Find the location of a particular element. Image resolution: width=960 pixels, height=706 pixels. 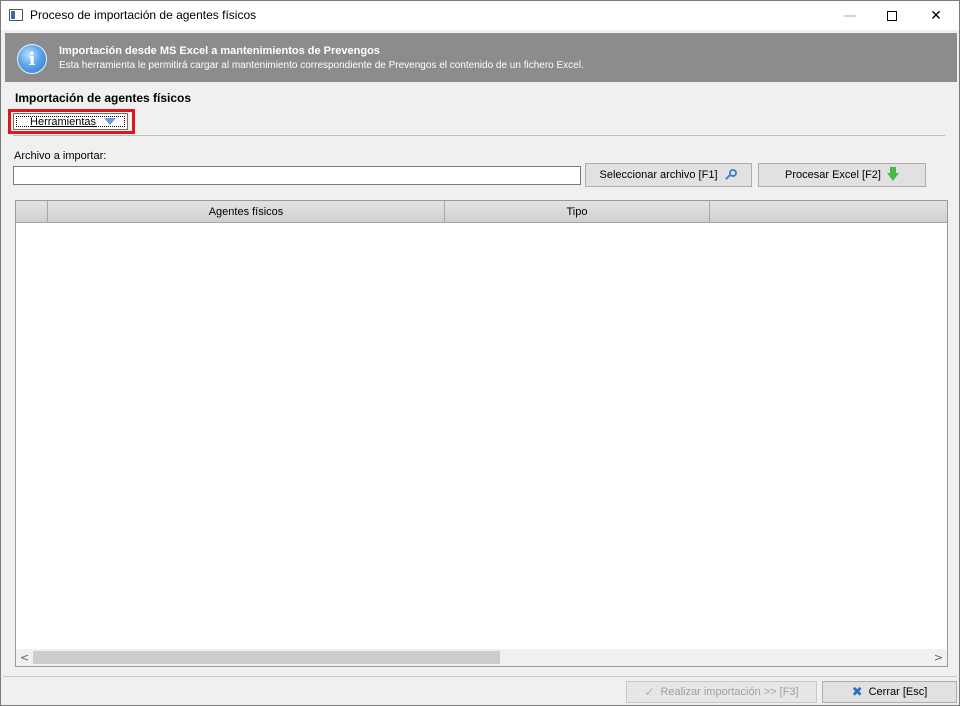

row-indicator-header is located at coordinates (32, 212).